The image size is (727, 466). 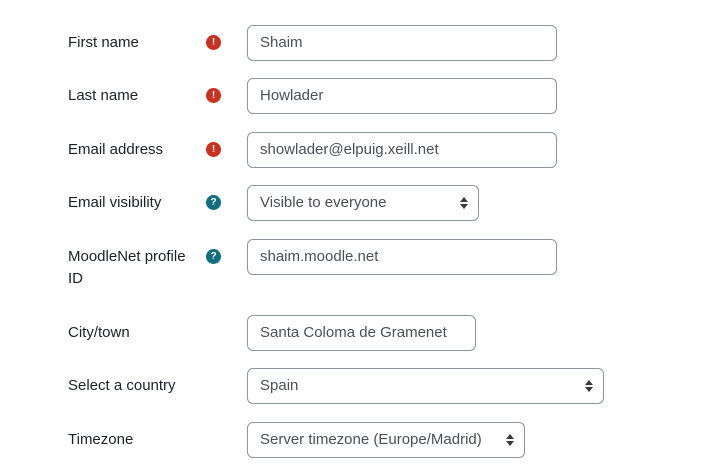 I want to click on city-town-input: Santa Coloma de Gramenet, so click(x=361, y=333).